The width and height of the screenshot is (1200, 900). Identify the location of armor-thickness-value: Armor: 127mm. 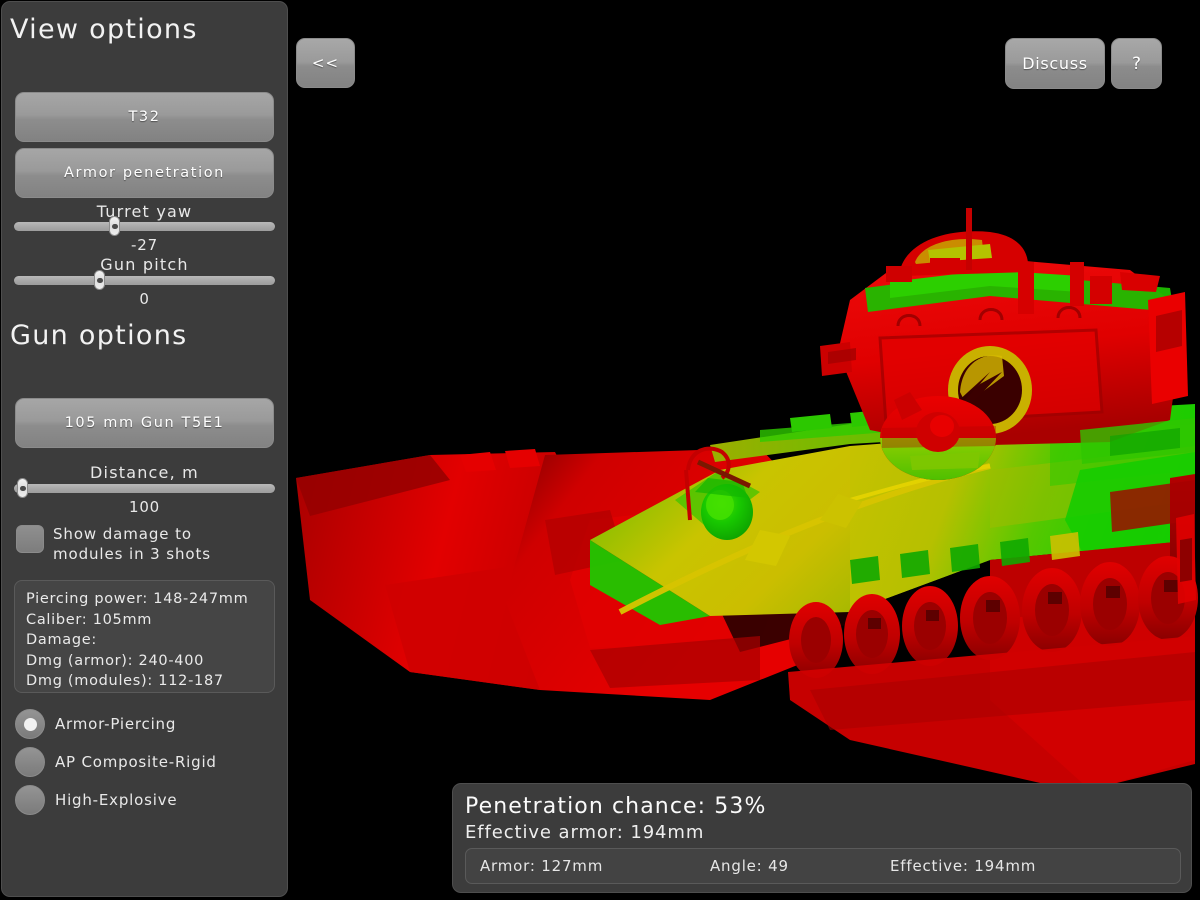
(542, 866).